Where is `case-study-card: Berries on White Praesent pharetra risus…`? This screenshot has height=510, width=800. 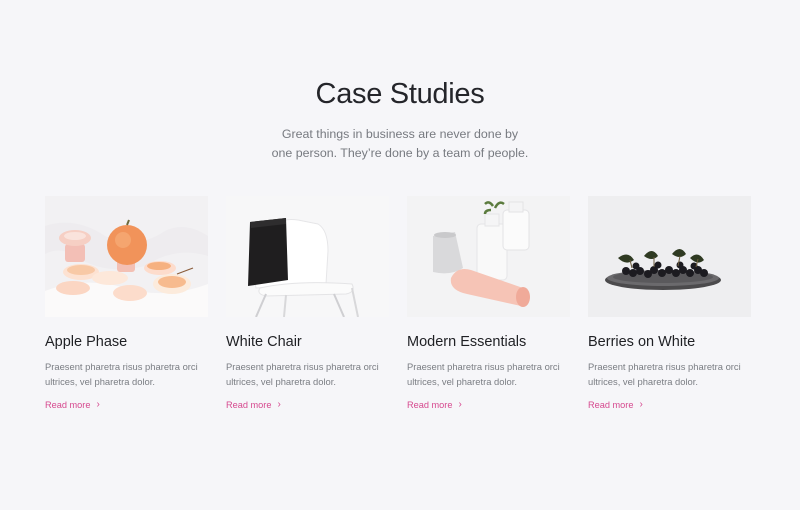 case-study-card: Berries on White Praesent pharetra risus… is located at coordinates (669, 304).